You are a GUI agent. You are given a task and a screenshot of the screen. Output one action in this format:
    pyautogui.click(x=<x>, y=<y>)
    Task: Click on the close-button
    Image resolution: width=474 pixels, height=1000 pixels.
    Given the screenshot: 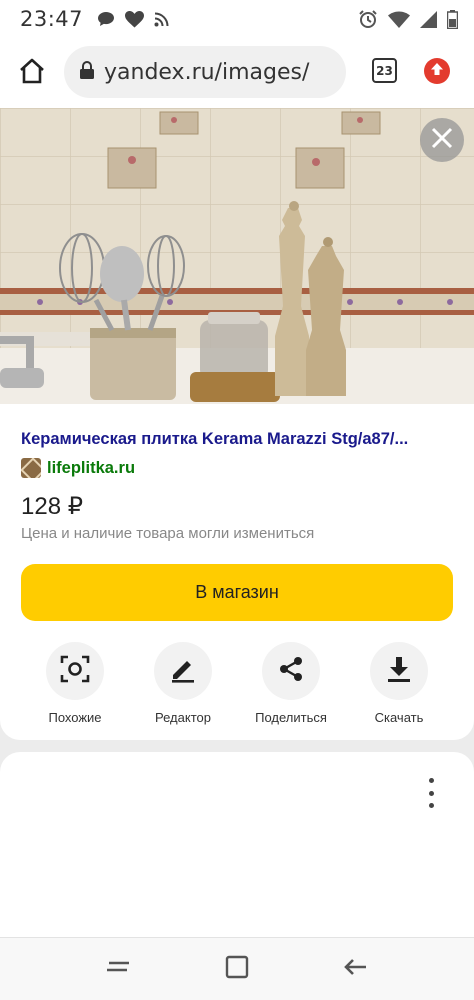 What is the action you would take?
    pyautogui.click(x=442, y=140)
    